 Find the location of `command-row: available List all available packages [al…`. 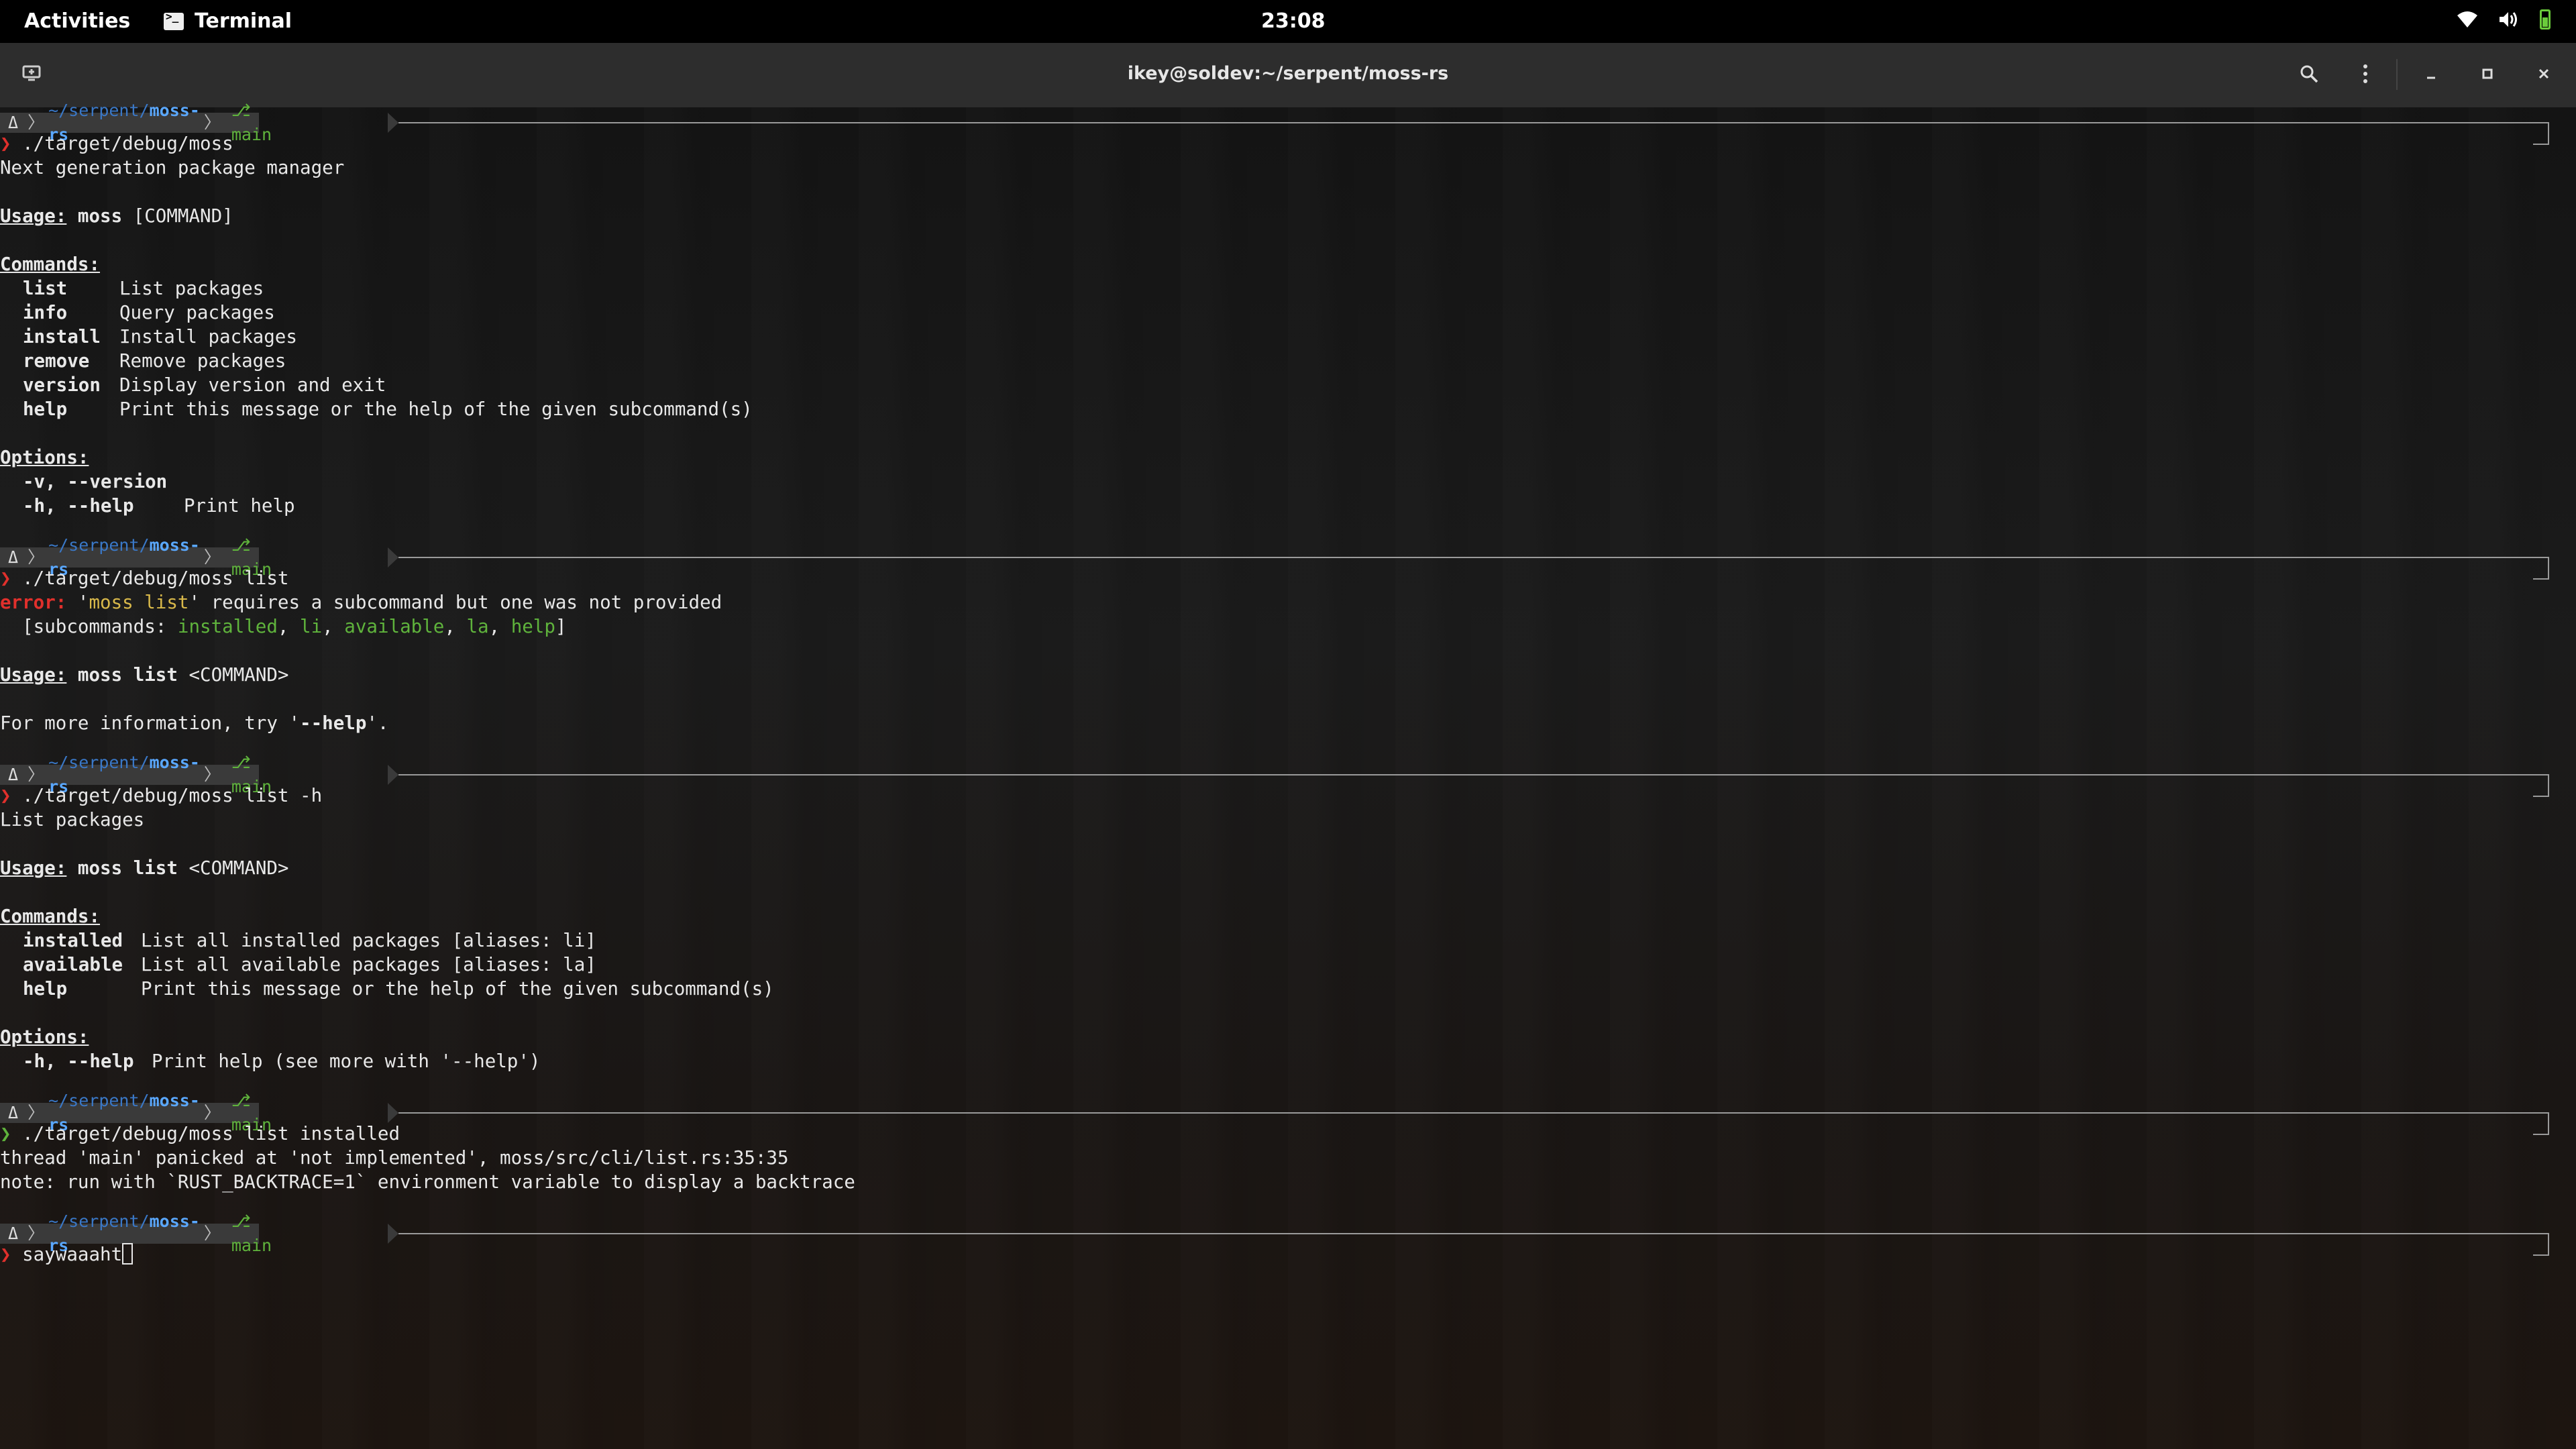

command-row: available List all available packages [al… is located at coordinates (309, 964).